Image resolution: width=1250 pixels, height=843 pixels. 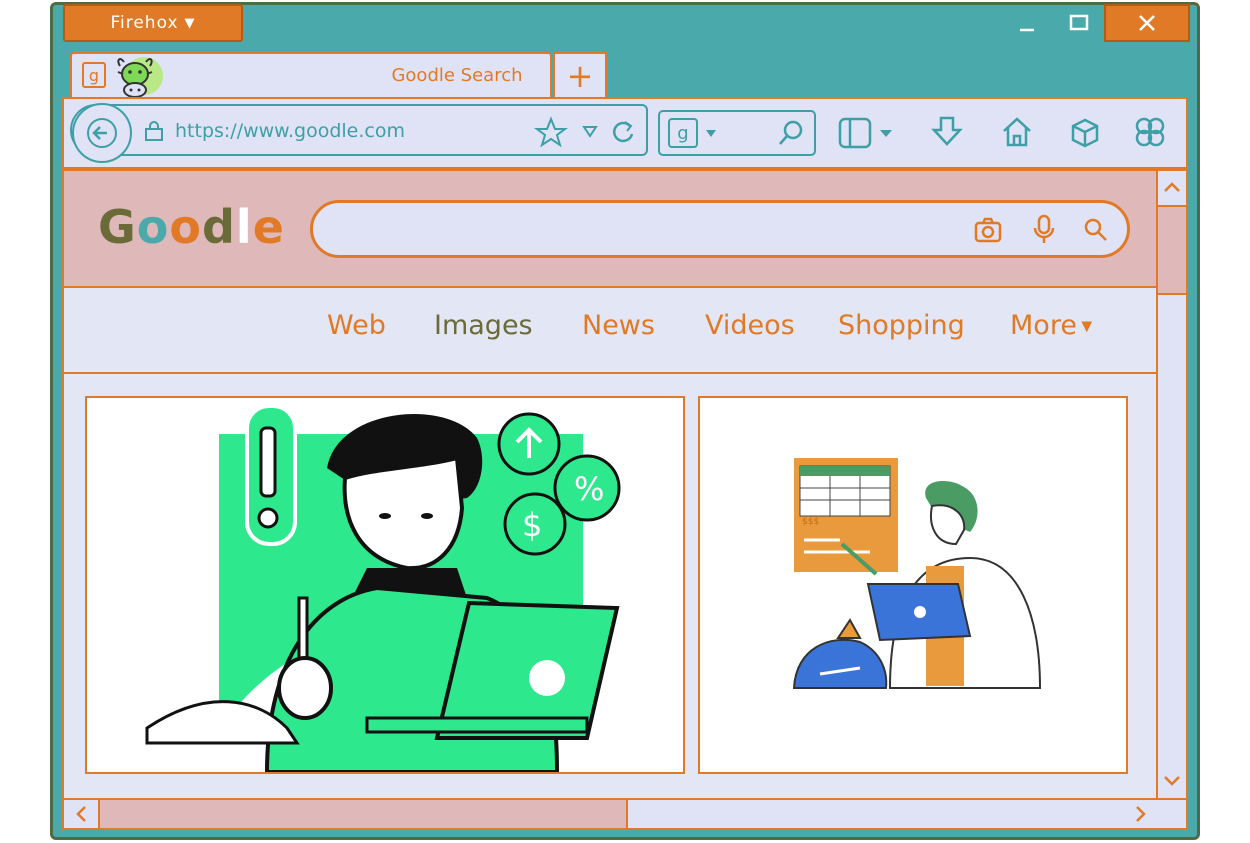 I want to click on finance-tablet-illustration, so click(x=917, y=573).